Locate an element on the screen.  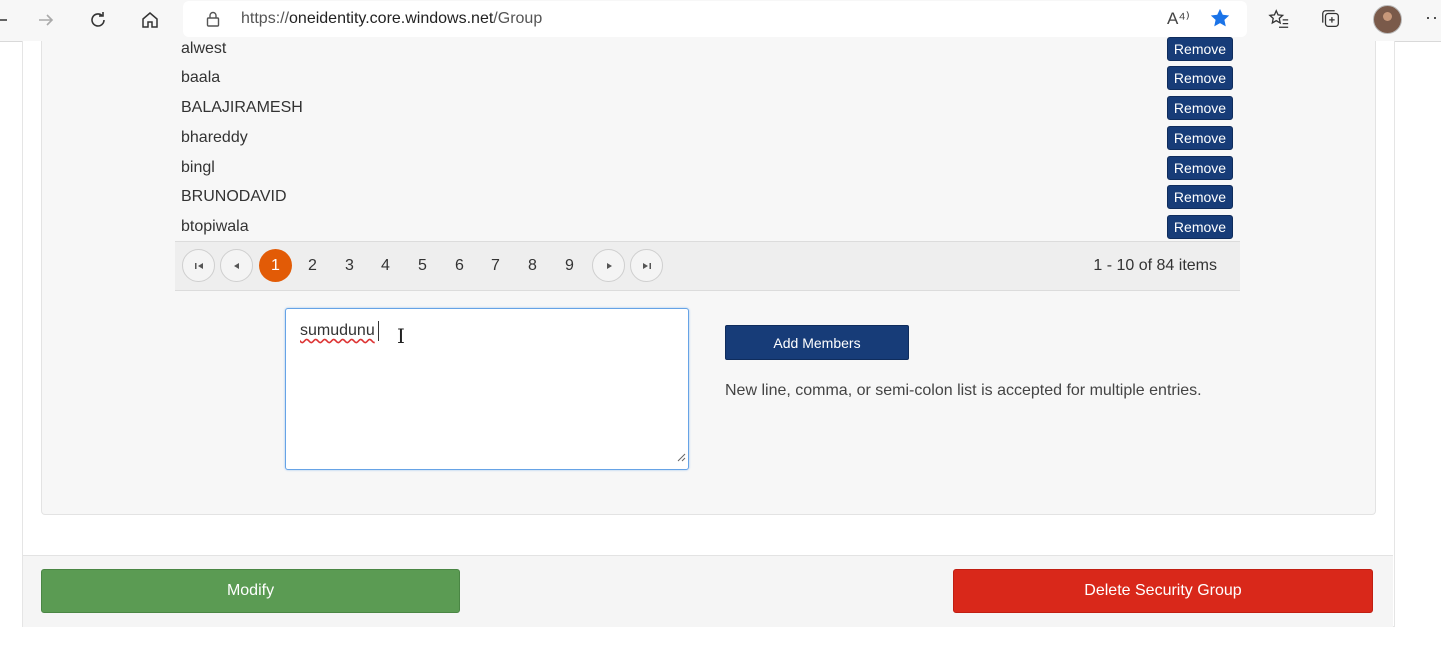
member-row: alwest Remove is located at coordinates (707, 50).